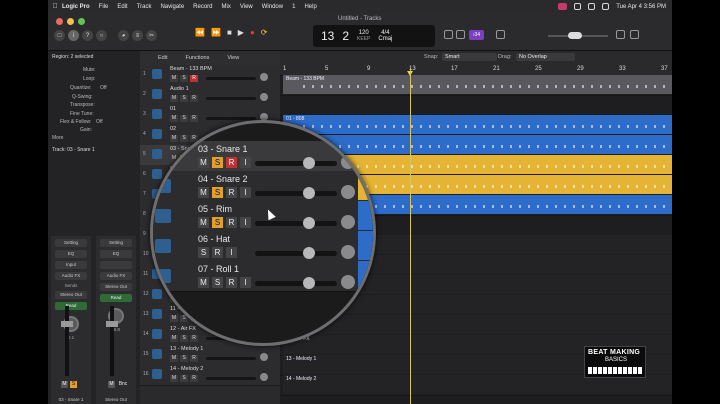 The image size is (720, 404). I want to click on output-bounce-label: Bnc, so click(123, 384).